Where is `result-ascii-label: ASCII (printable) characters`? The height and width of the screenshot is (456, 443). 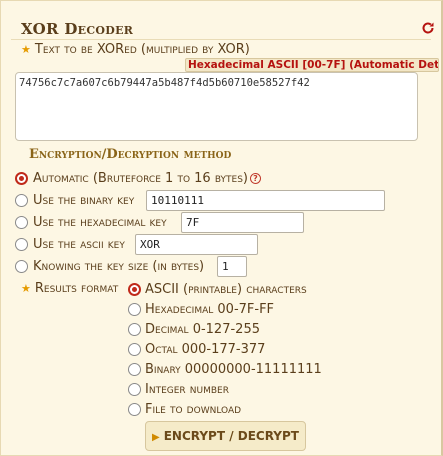 result-ascii-label: ASCII (printable) characters is located at coordinates (226, 289).